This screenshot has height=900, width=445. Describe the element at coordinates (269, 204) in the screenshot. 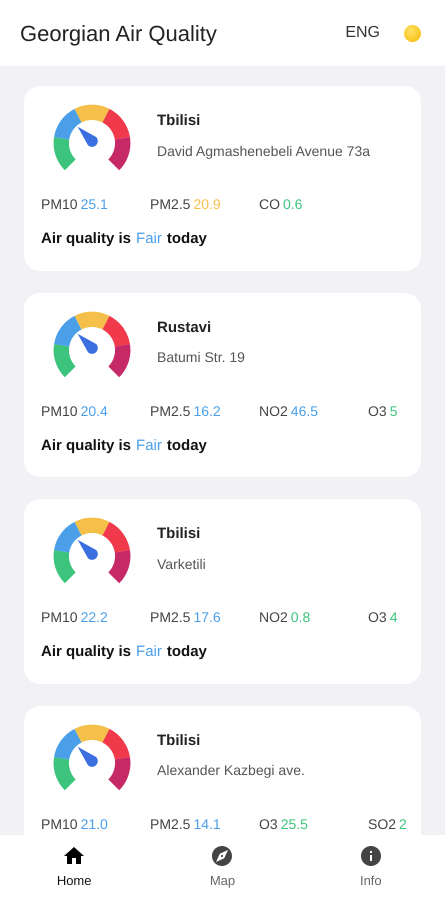

I see `pollutant-name: CO` at that location.